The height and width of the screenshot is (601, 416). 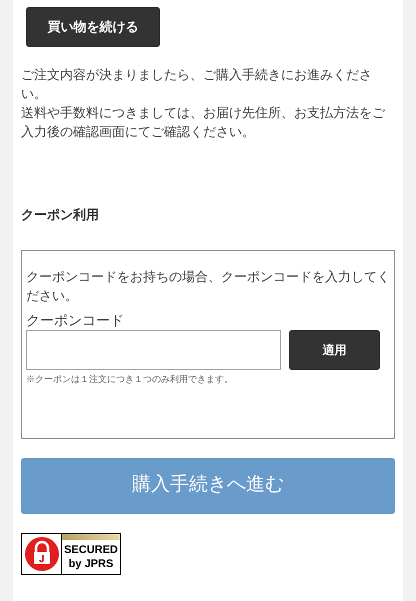 I want to click on coupon-description: クーポンコードをお持ちの場合、クーポンコードを入力してください。, so click(x=208, y=286).